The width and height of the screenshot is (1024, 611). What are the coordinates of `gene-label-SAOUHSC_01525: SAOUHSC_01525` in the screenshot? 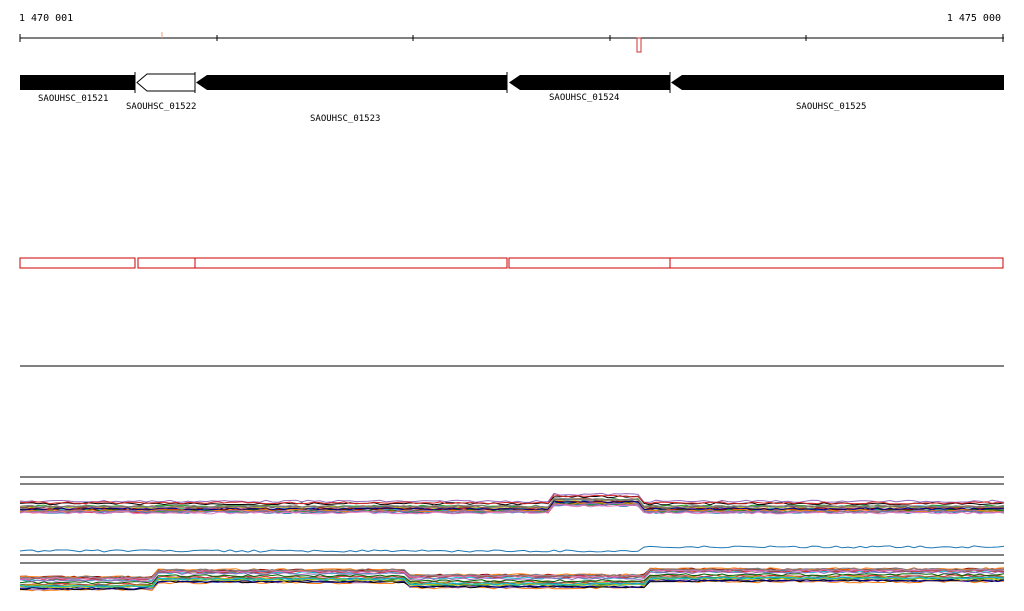 It's located at (831, 107).